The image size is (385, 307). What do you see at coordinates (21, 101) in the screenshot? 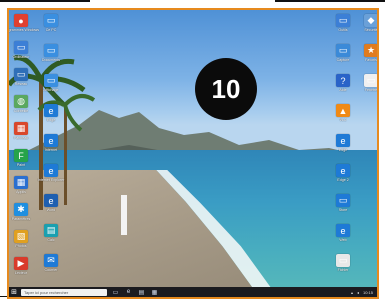
I see `recycle-bin-icon: ◍` at bounding box center [21, 101].